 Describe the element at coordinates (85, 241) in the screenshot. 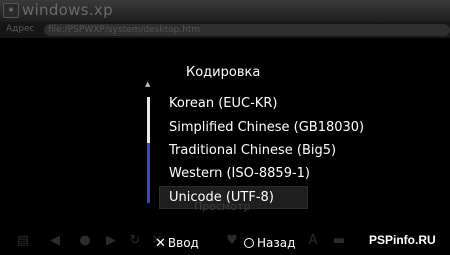

I see `circle-icon: ●` at that location.